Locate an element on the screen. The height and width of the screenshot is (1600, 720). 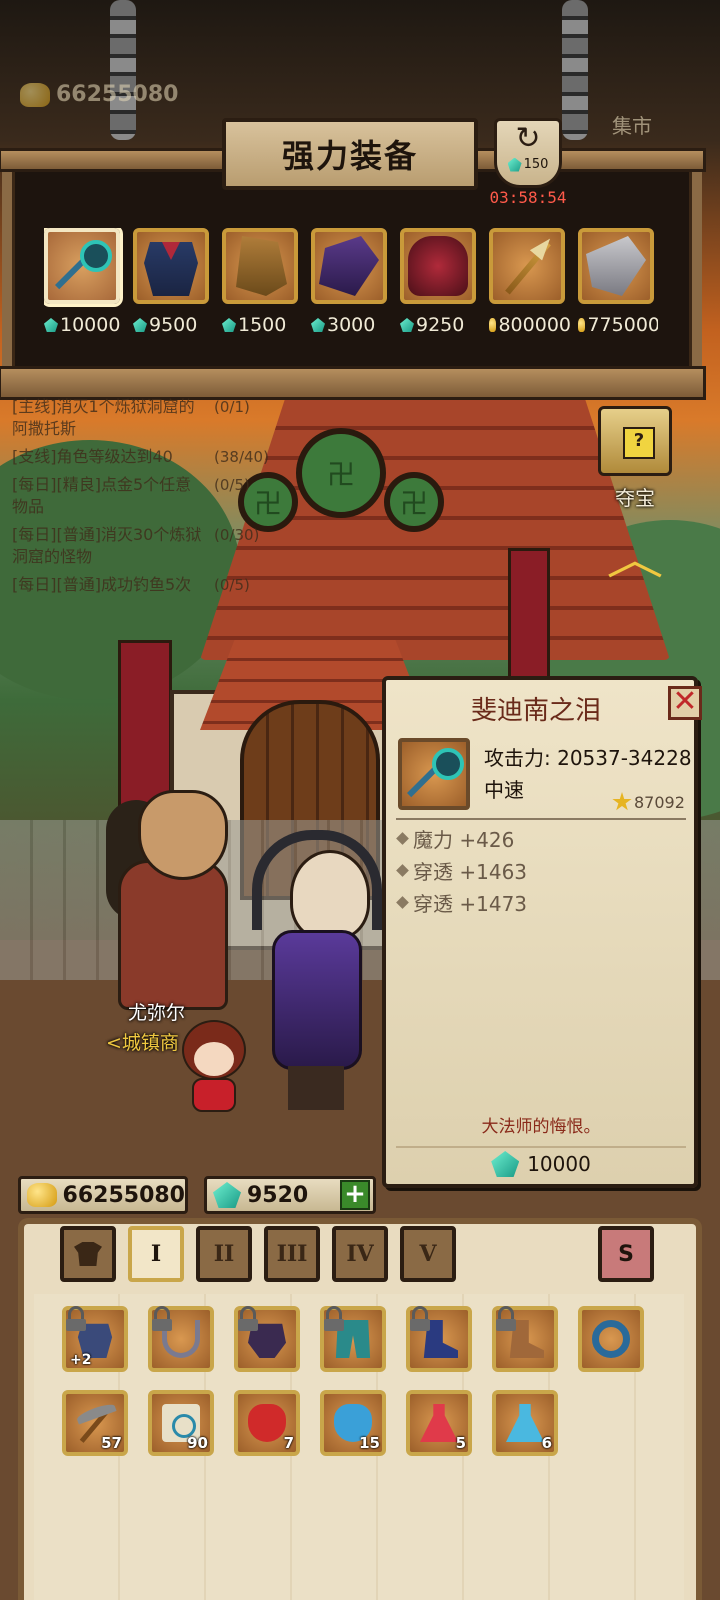
quest-item: [主线]消灭1个烁狱洞窟的阿撒托斯 (0/1) is located at coordinates (137, 418).